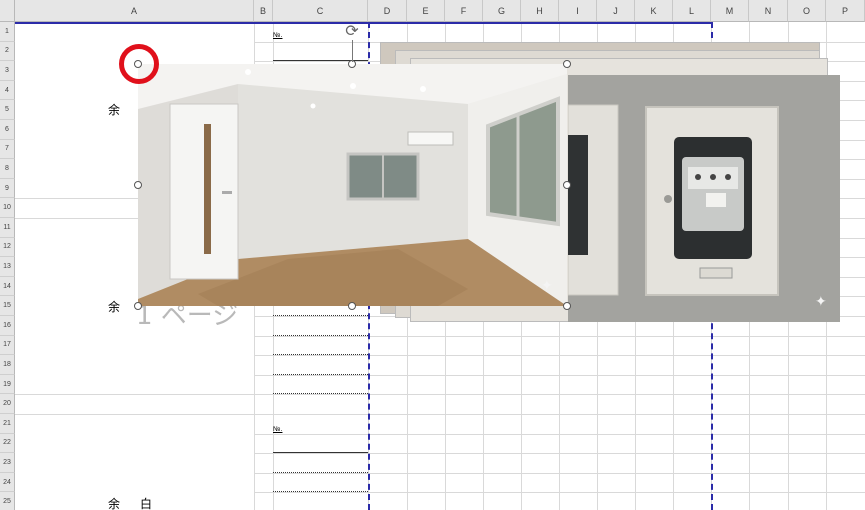 The image size is (865, 510). I want to click on print-area-top-border, so click(363, 23).